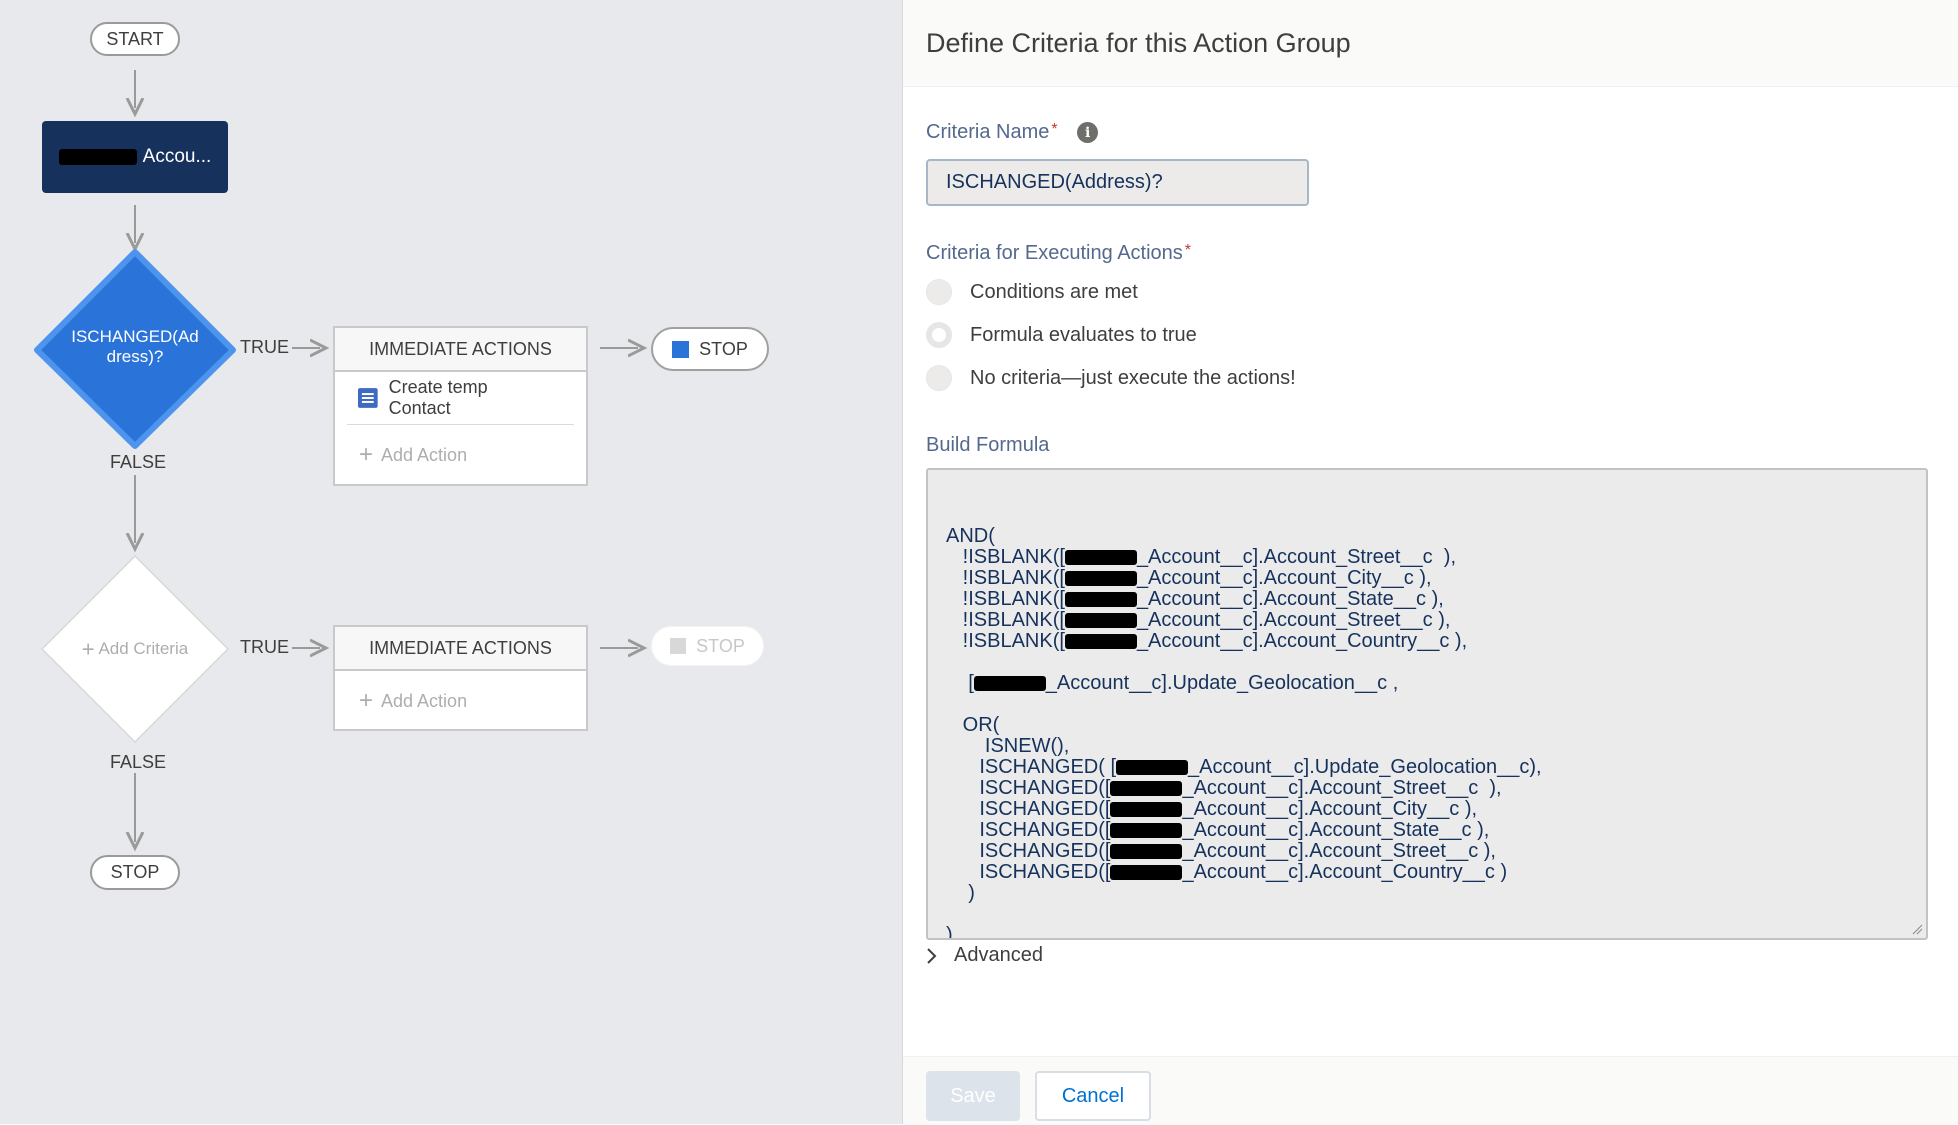 The image size is (1958, 1125). I want to click on option-formula-true: Formula evaluates to true, so click(1061, 335).